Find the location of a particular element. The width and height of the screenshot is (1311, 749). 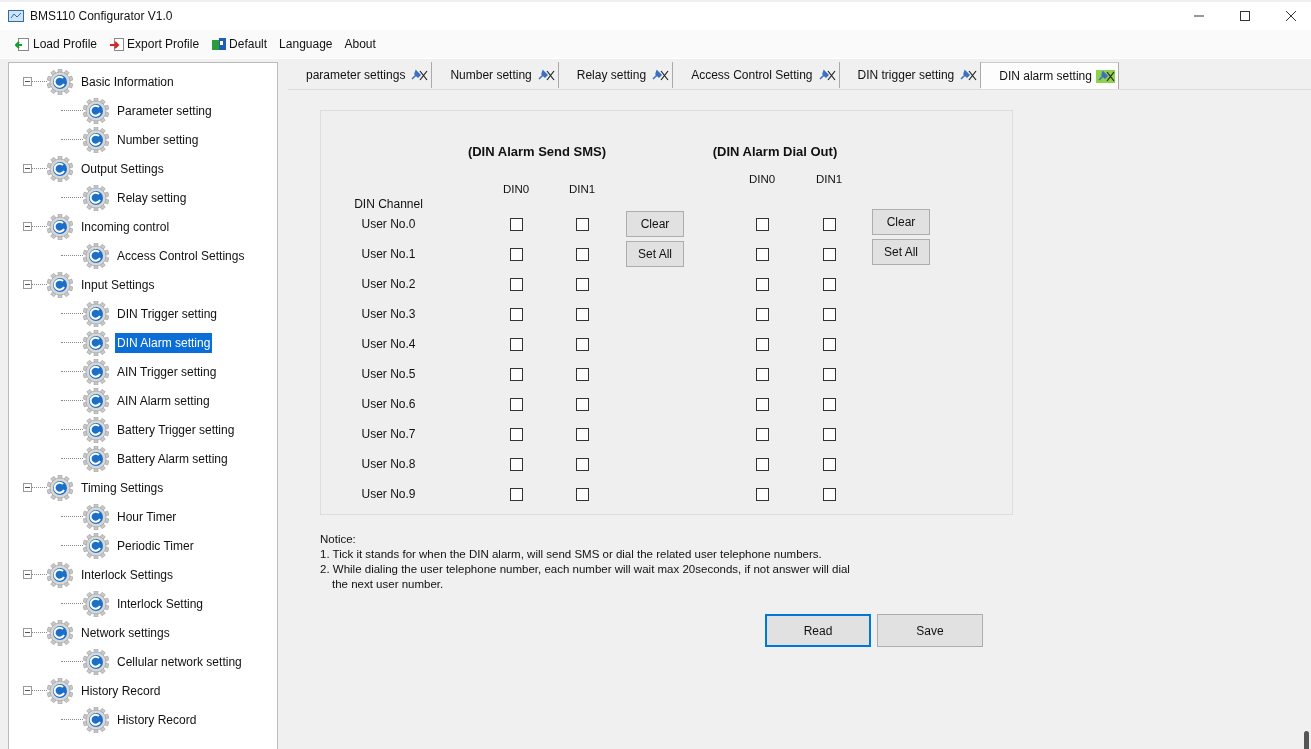

notice-title: Notice: is located at coordinates (338, 539).